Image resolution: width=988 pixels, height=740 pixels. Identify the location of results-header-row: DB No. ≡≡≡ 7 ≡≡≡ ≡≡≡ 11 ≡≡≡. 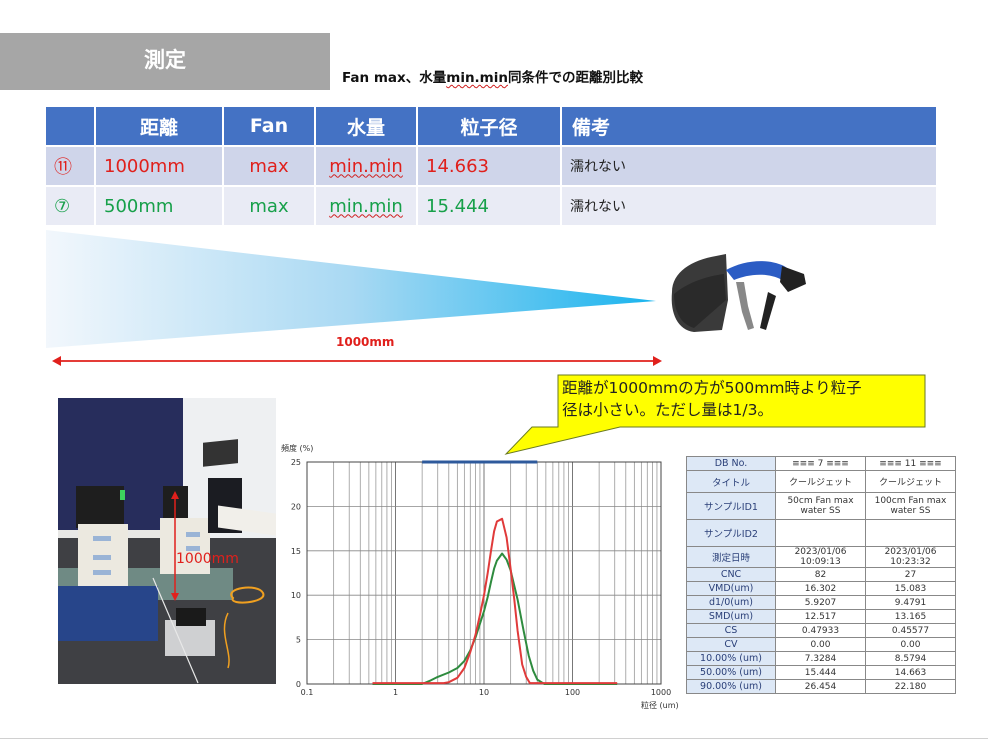
(821, 463).